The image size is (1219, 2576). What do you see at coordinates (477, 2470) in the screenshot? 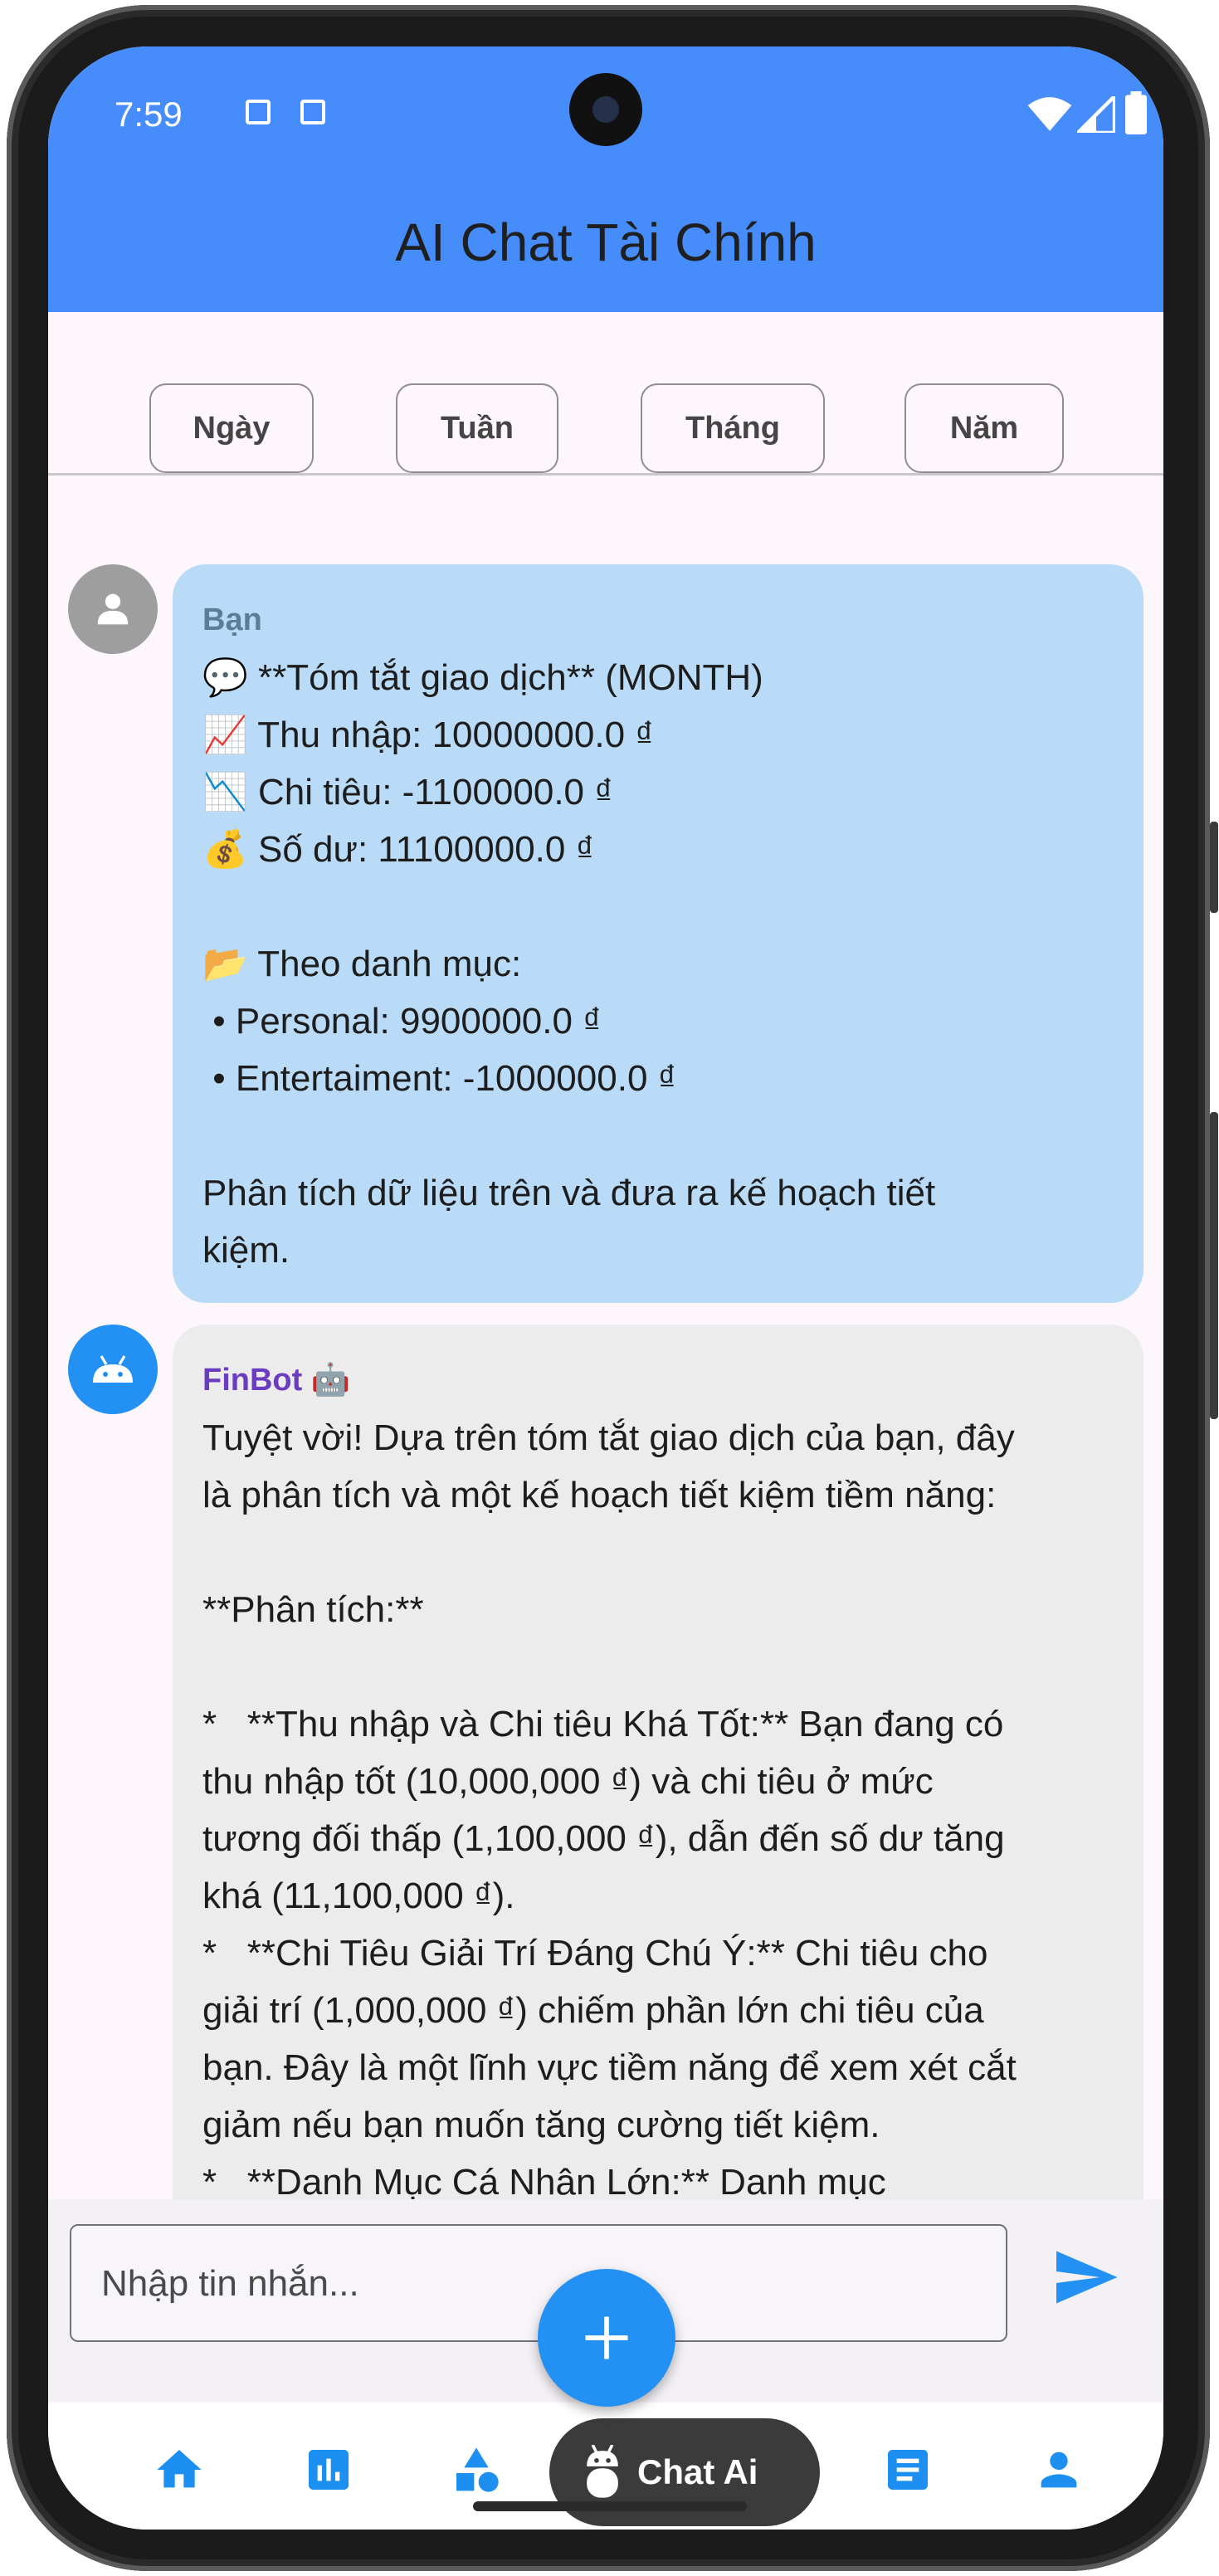
I see `shapes-icon` at bounding box center [477, 2470].